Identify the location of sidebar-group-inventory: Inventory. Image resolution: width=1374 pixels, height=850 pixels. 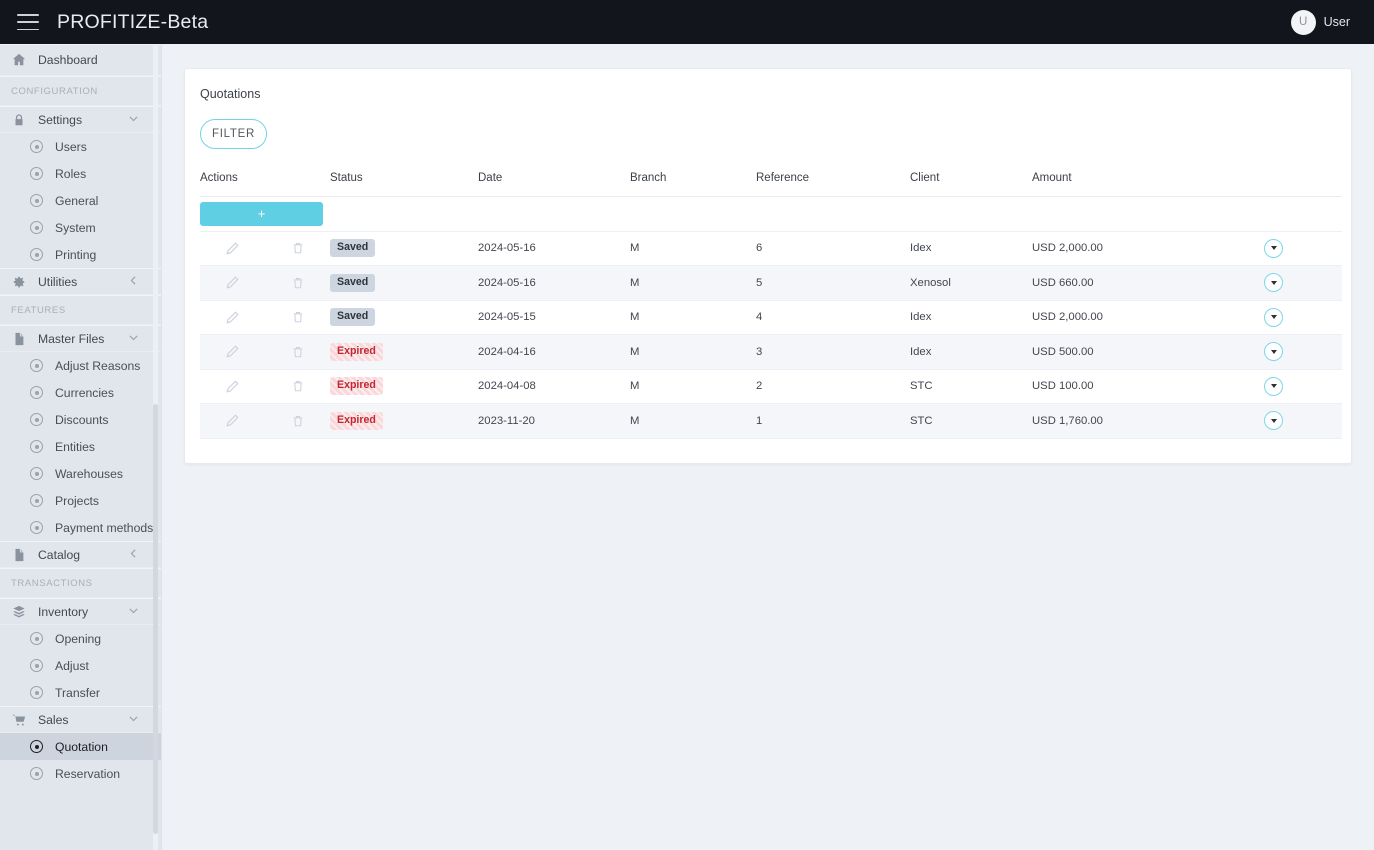
(80, 611).